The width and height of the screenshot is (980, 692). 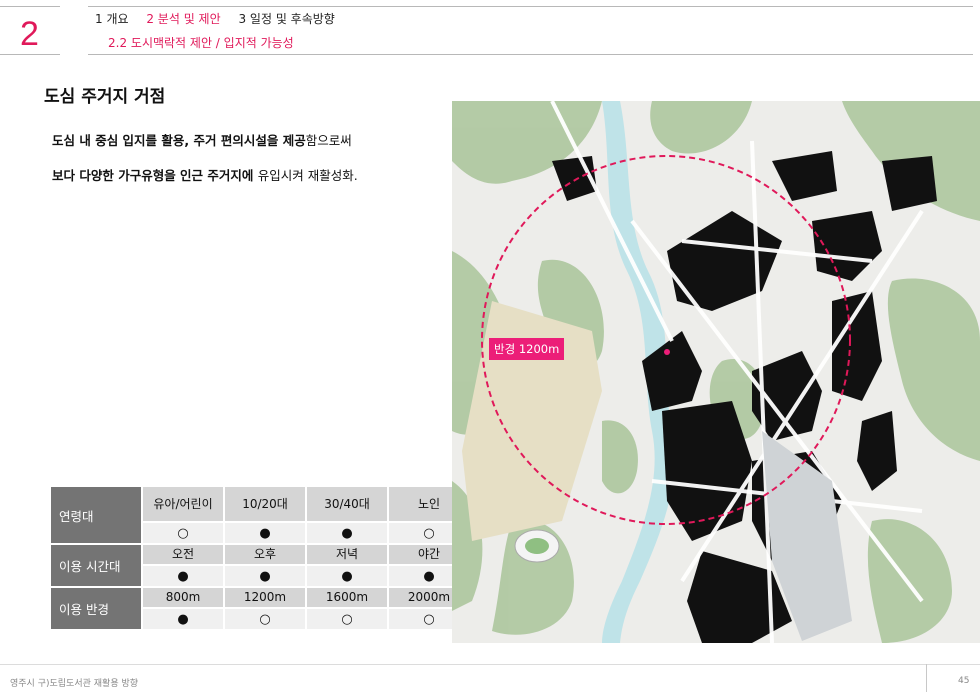 I want to click on column-header: 30/40대, so click(x=347, y=504).